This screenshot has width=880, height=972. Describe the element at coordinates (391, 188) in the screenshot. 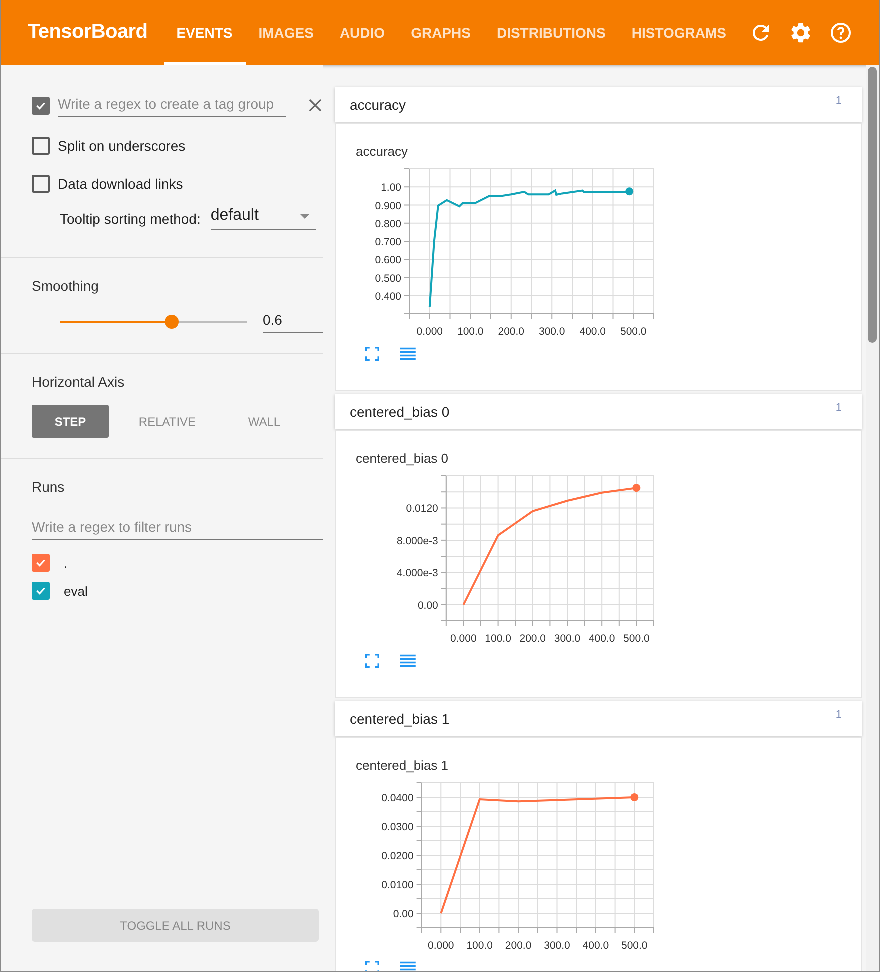

I see `tick-label: 1.00` at that location.